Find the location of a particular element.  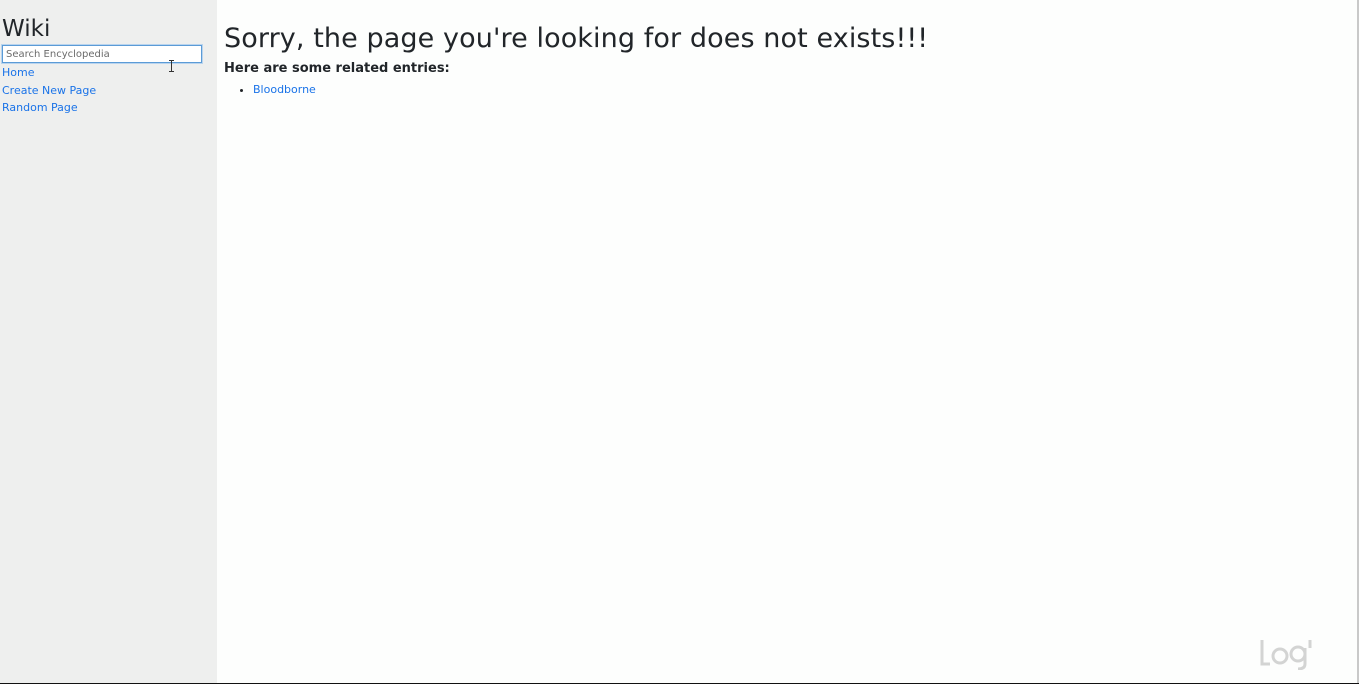

entry-link-bloodborne: Bloodborne is located at coordinates (284, 89).